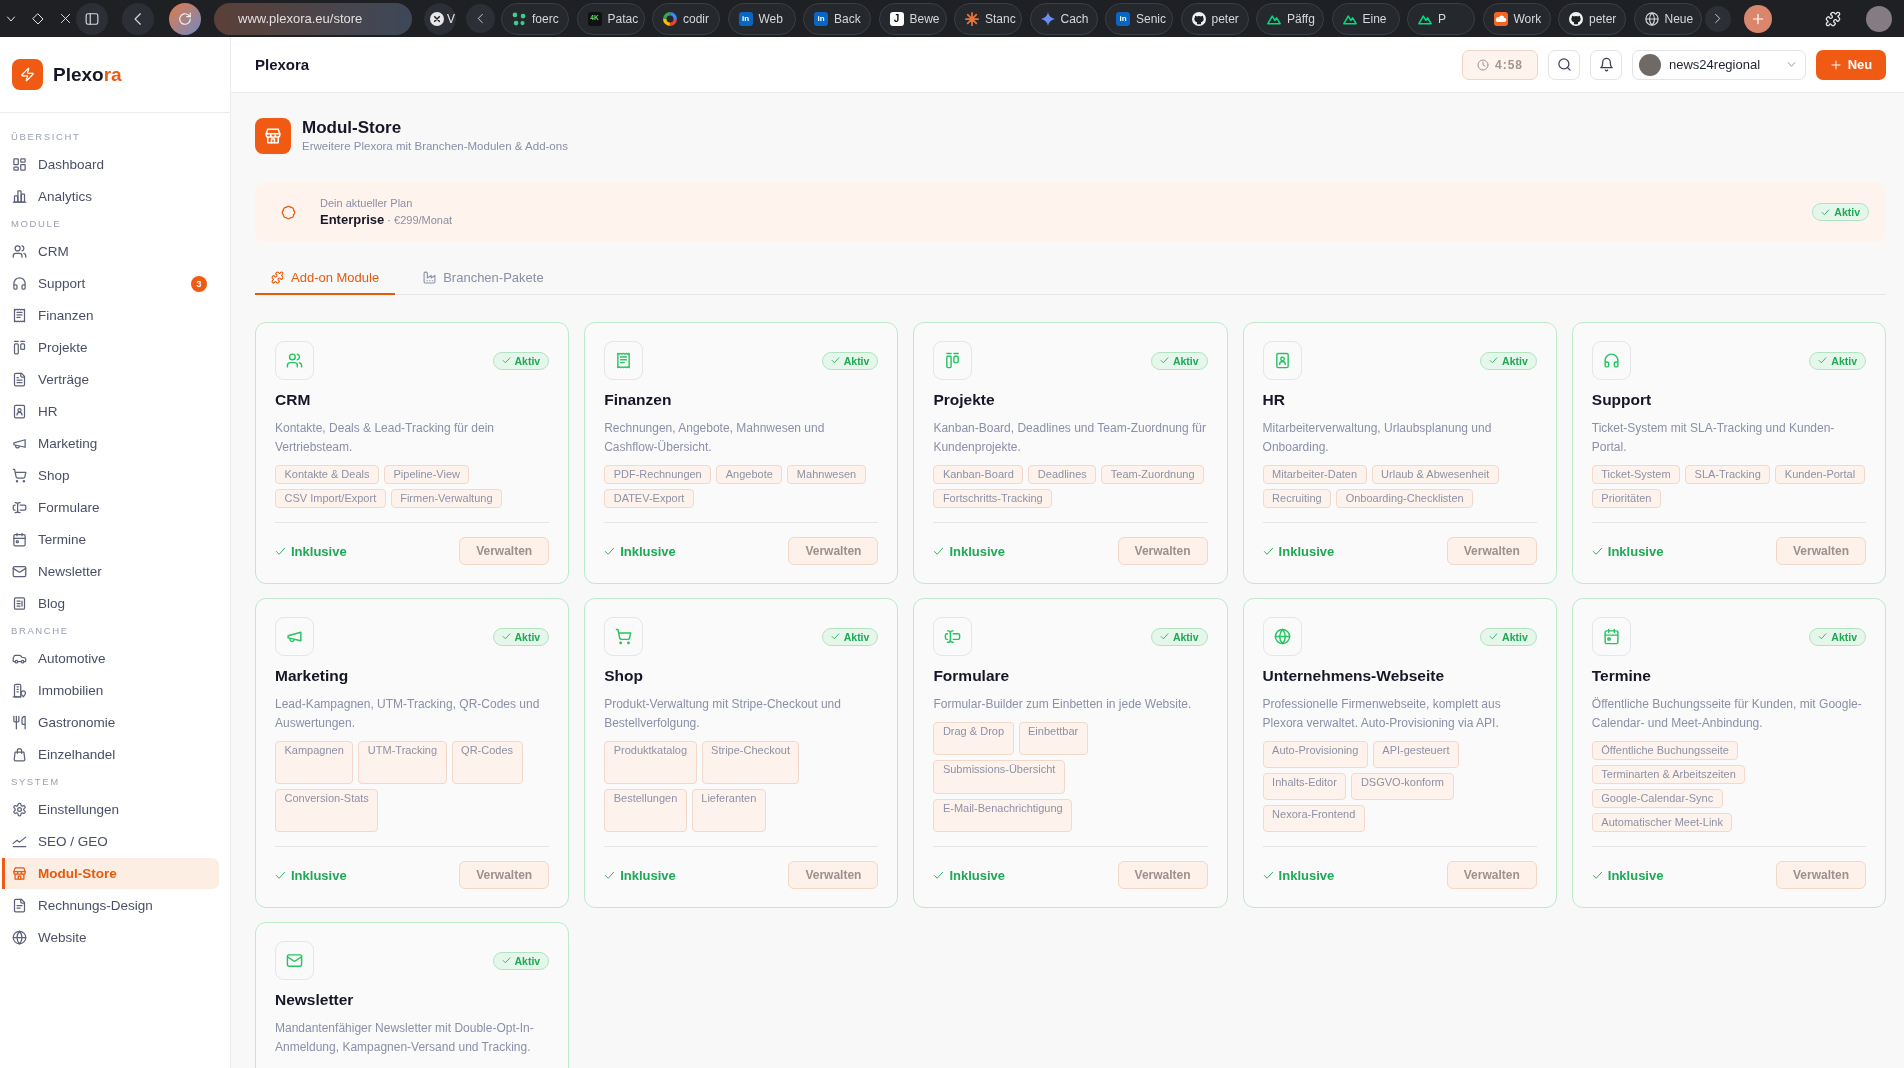  Describe the element at coordinates (1757, 18) in the screenshot. I see `new-tab-button` at that location.